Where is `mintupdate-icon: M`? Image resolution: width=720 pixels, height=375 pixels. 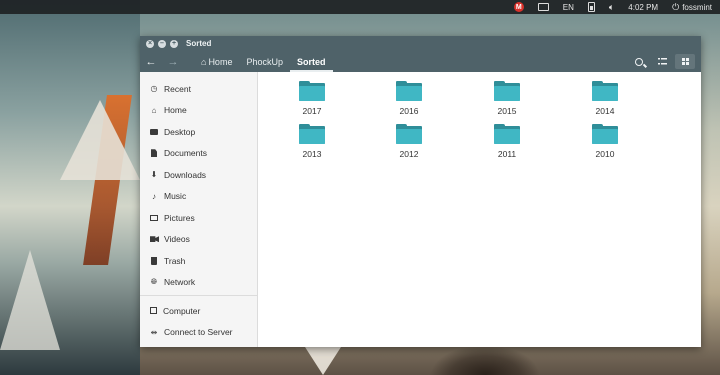
mintupdate-icon: M is located at coordinates (518, 7).